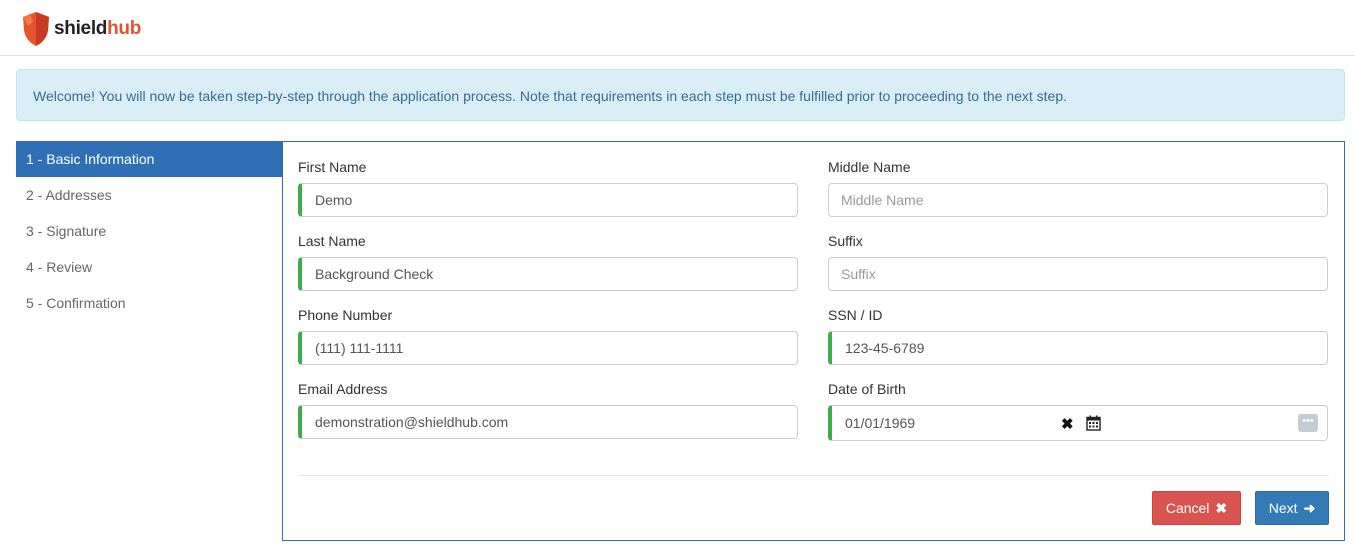 The height and width of the screenshot is (554, 1355). Describe the element at coordinates (1078, 423) in the screenshot. I see `dob-field: ✖ •••` at that location.